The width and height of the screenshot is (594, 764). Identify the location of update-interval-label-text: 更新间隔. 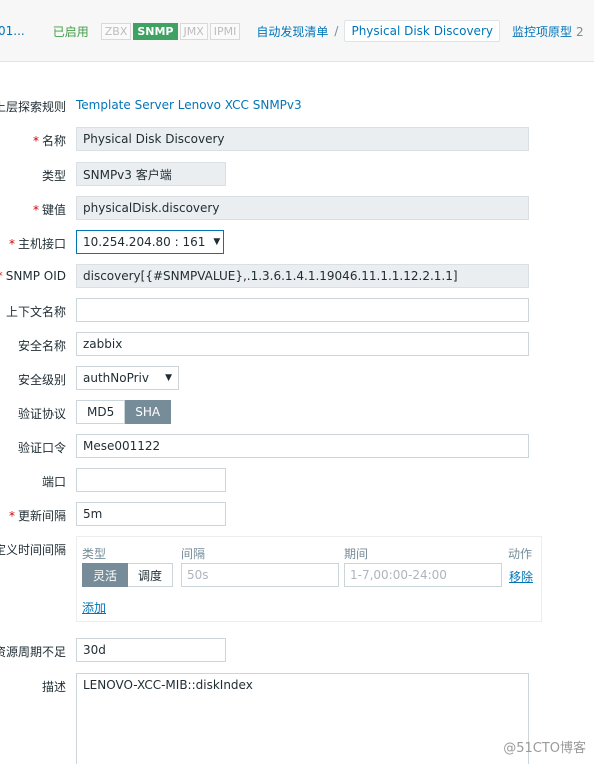
(41, 516).